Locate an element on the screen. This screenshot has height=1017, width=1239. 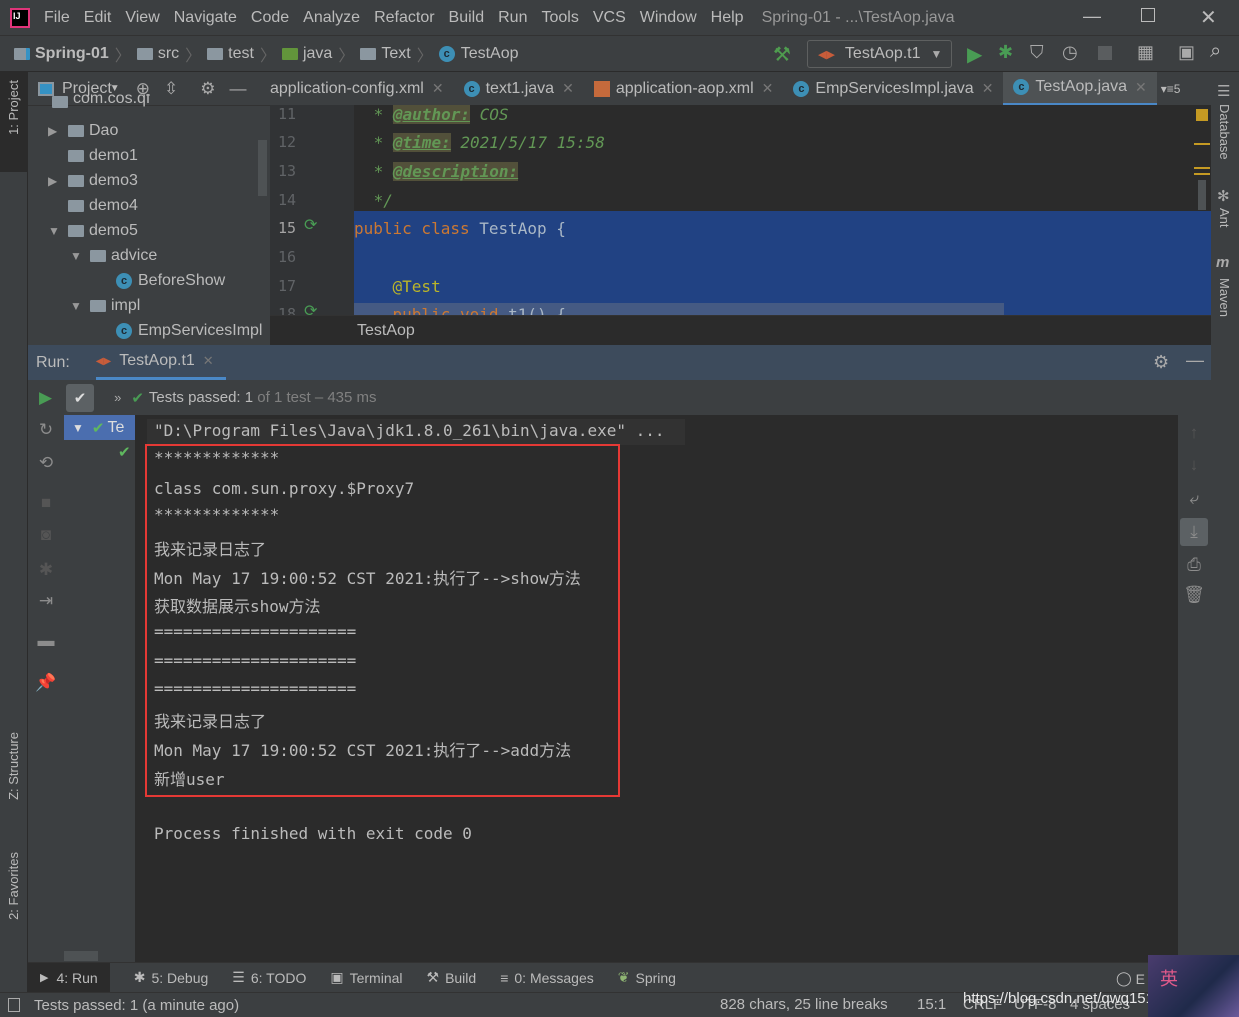
rerun-failed-icon: ↻ is located at coordinates (46, 430).